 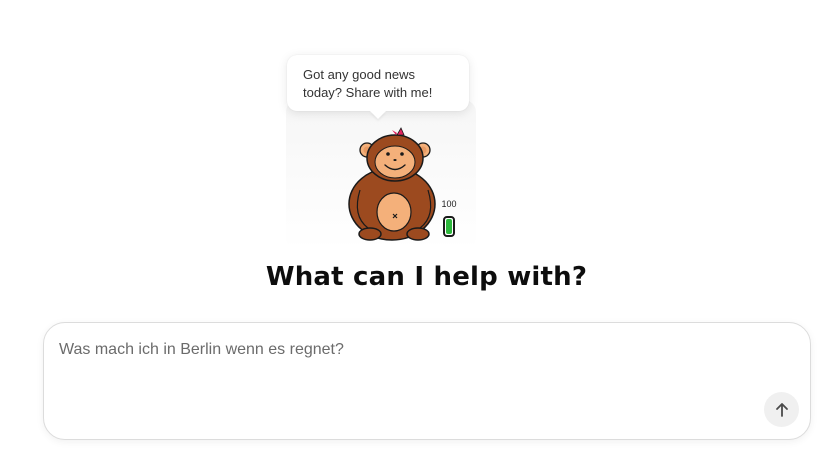 What do you see at coordinates (426, 277) in the screenshot?
I see `page-title: What can I help with?` at bounding box center [426, 277].